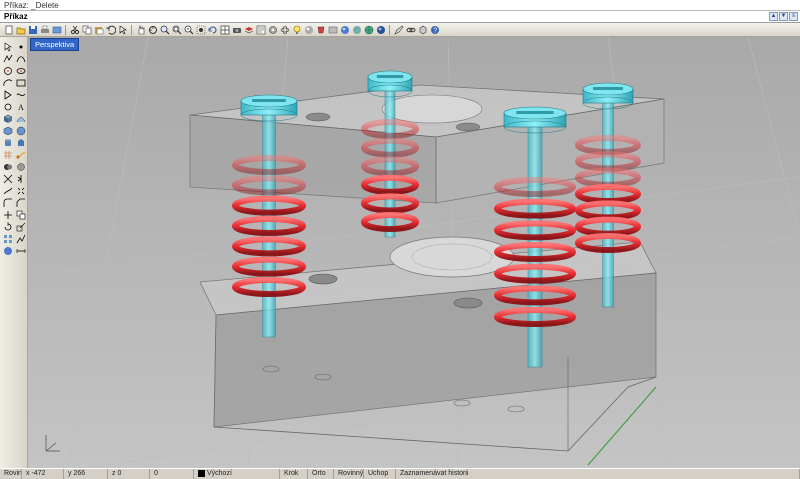 This screenshot has height=479, width=800. Describe the element at coordinates (296, 29) in the screenshot. I see `light-bulb-icon` at that location.